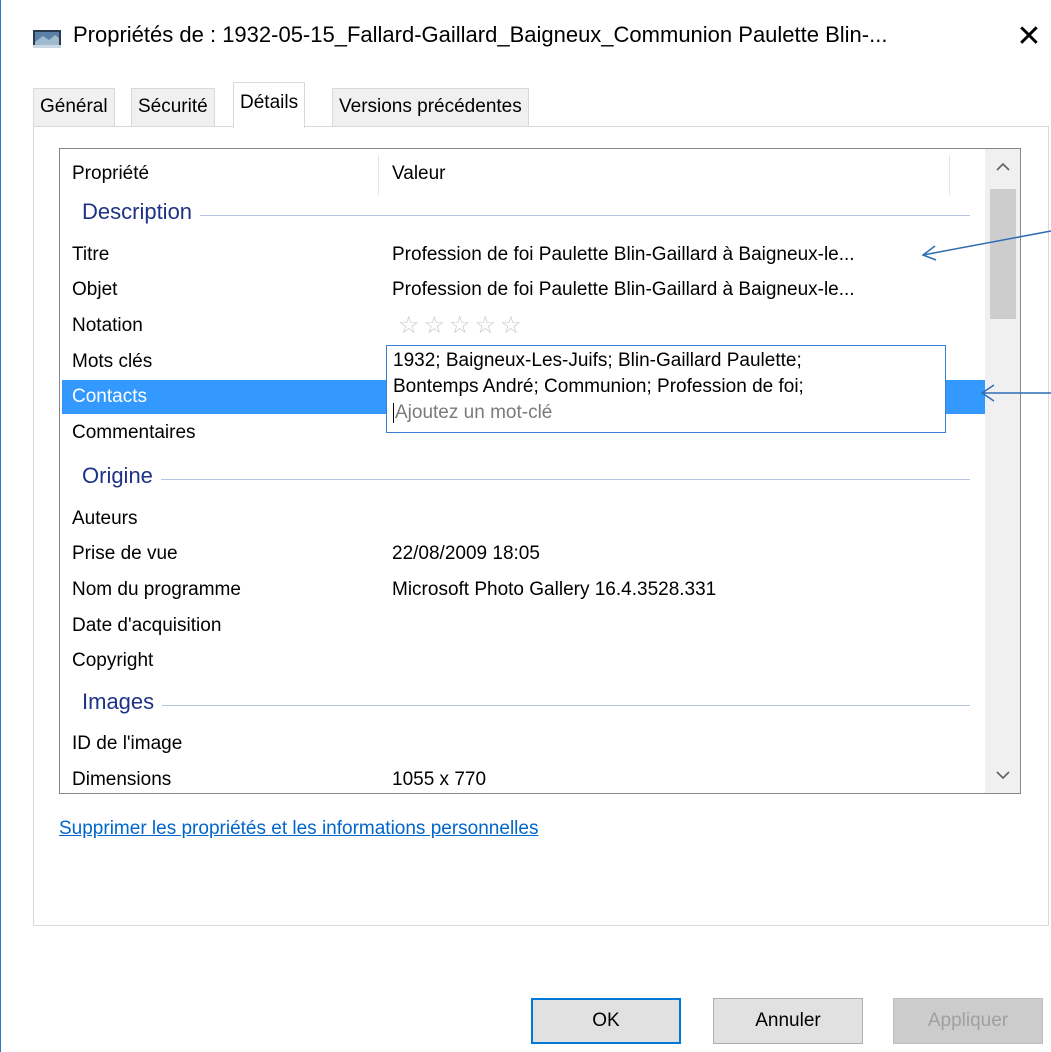  I want to click on row-rating: Notation ☆☆☆☆☆, so click(523, 326).